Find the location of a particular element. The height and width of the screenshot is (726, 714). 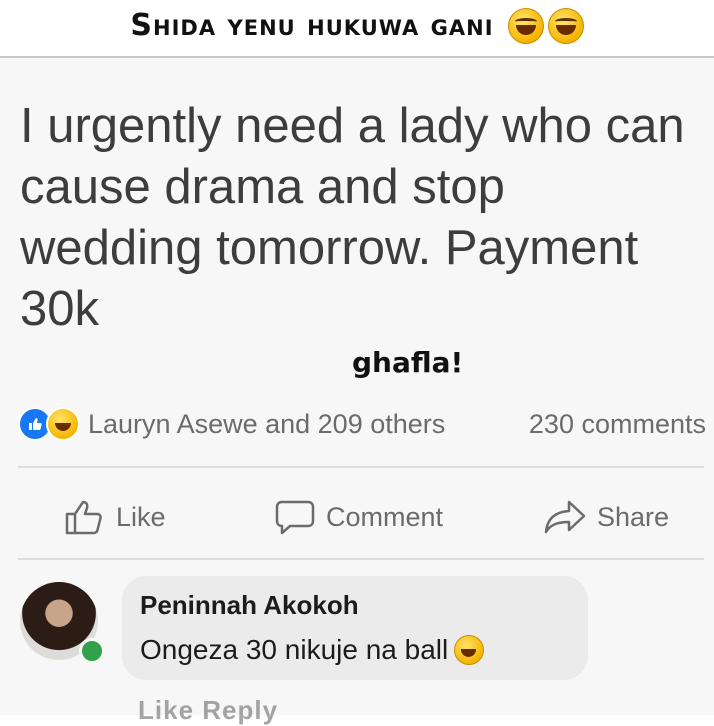

comment-body: Ongeza 30 nikuje na ball is located at coordinates (294, 649).